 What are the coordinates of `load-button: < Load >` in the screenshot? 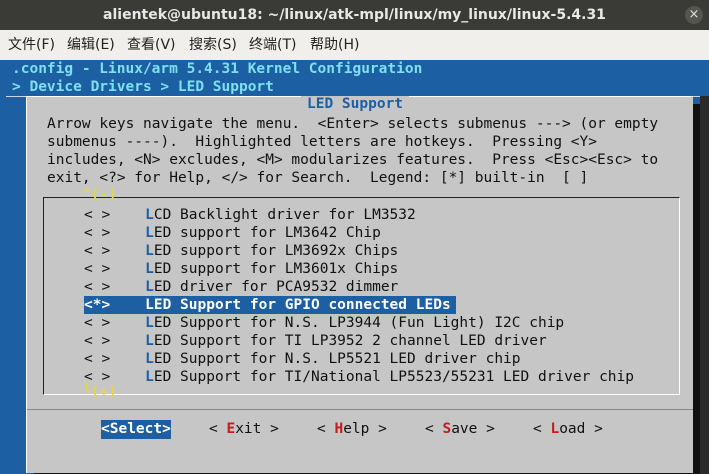 It's located at (568, 429).